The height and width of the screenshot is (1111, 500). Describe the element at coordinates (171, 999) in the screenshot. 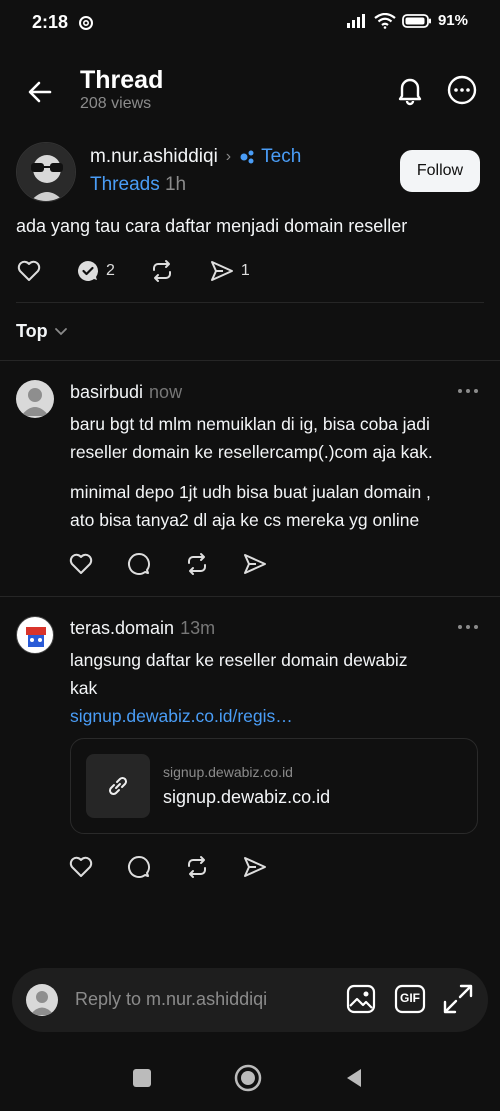

I see `reply-input: Reply to m.nur.ashiddiqi` at that location.